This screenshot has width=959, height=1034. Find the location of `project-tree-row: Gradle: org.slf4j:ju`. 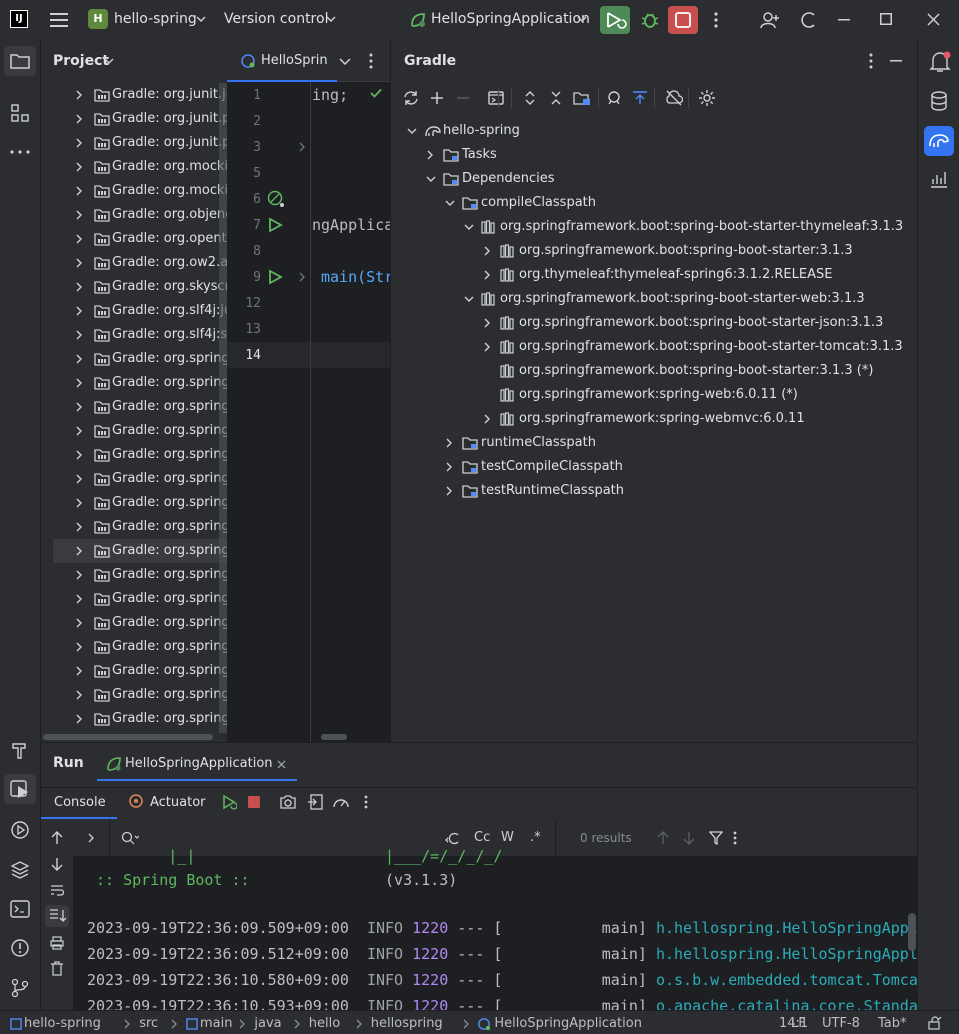

project-tree-row: Gradle: org.slf4j:ju is located at coordinates (134, 311).